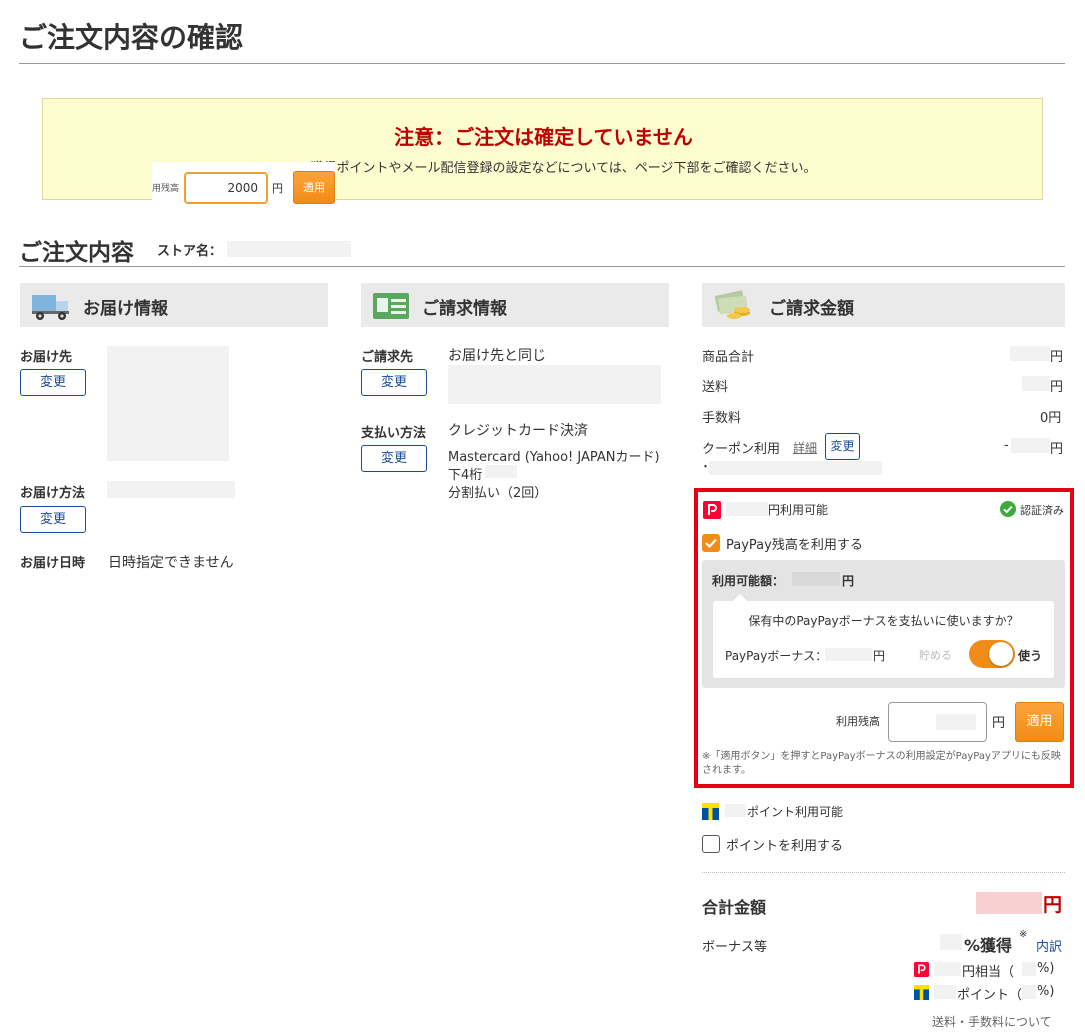  I want to click on payment-card-last4-label: 下4桁, so click(465, 475).